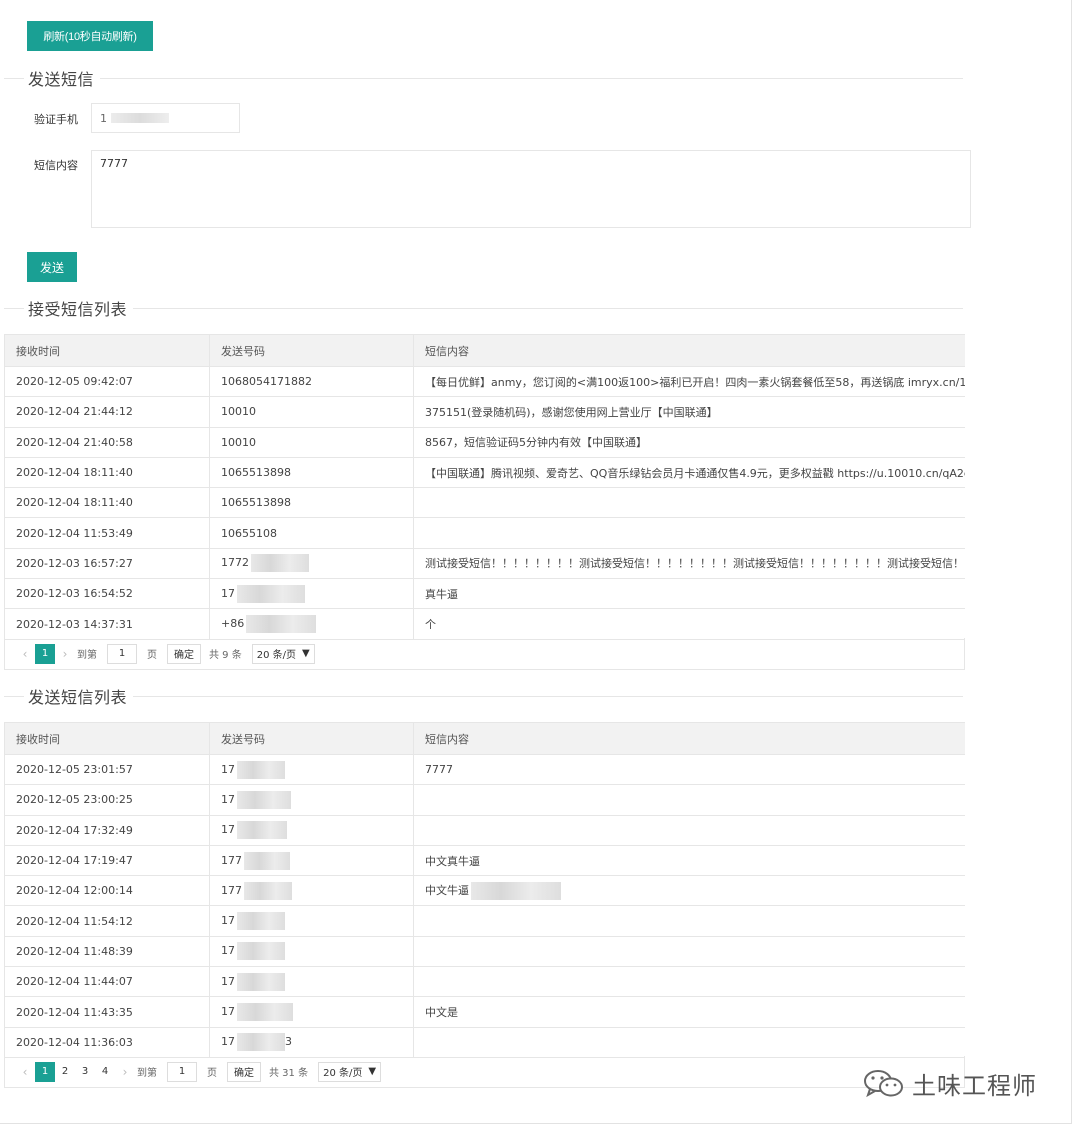  Describe the element at coordinates (225, 655) in the screenshot. I see `total-count: 共 9 条` at that location.